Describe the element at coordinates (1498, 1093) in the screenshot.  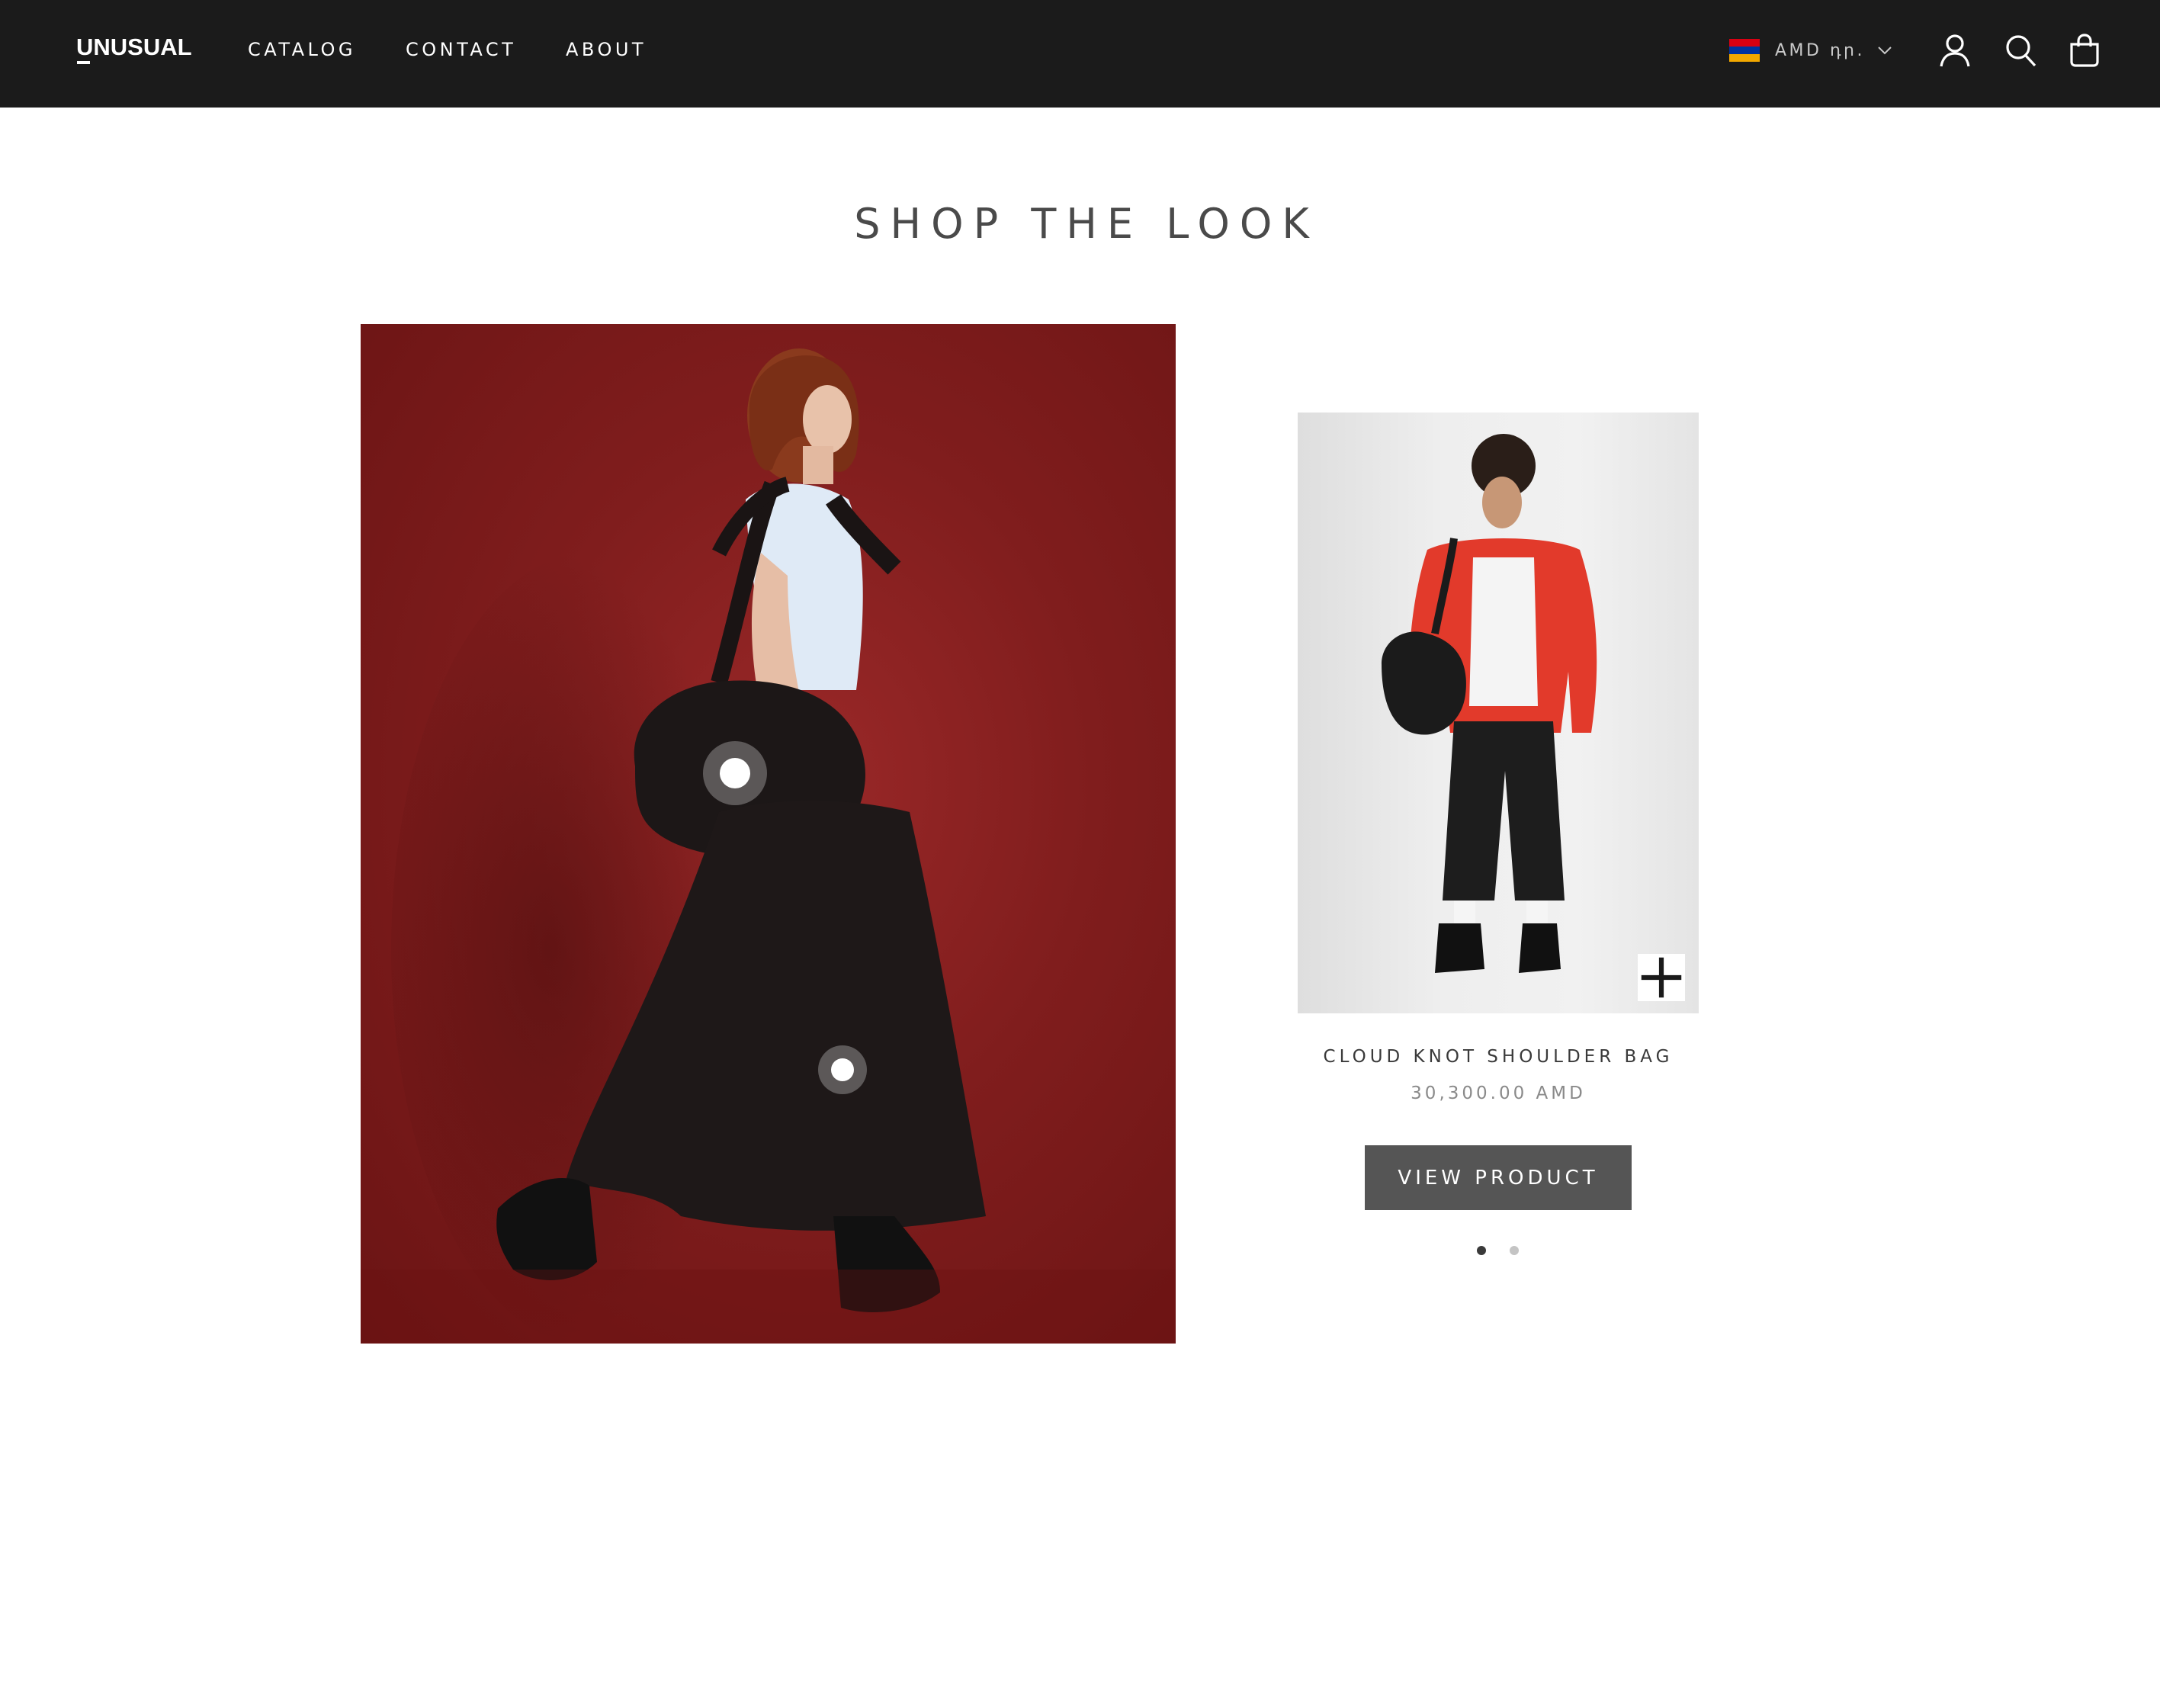
I see `product-price: 30,300.00 AMD` at that location.